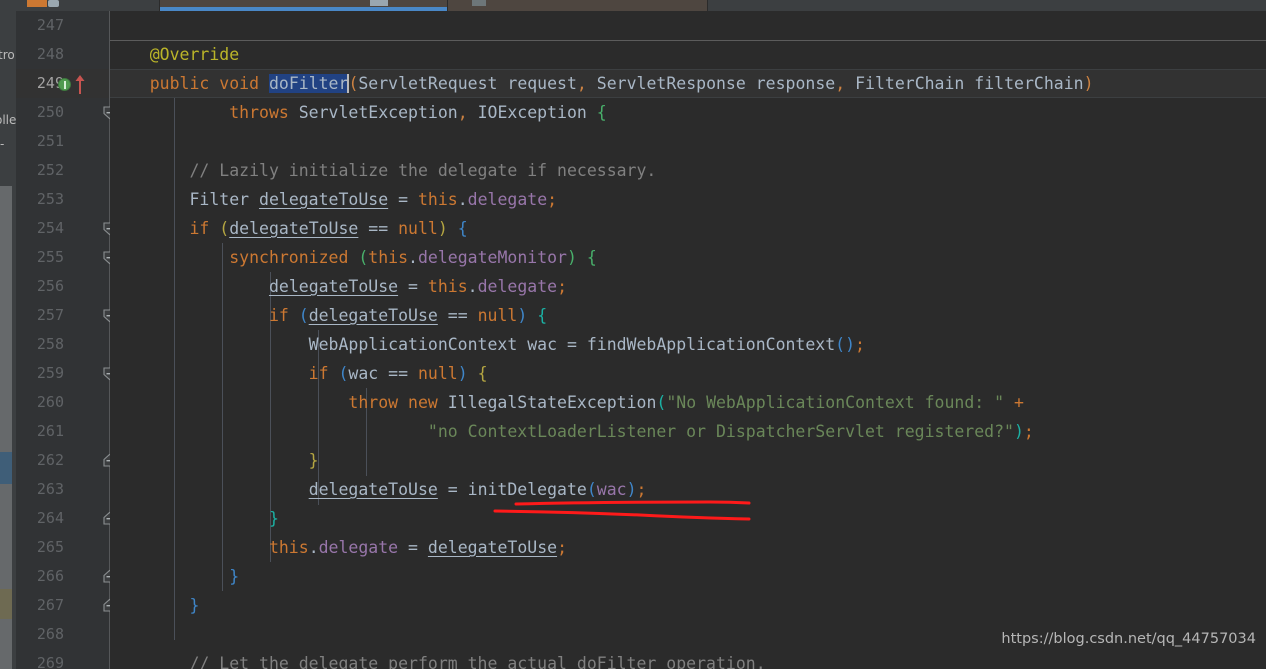 The height and width of the screenshot is (669, 1266). Describe the element at coordinates (40, 199) in the screenshot. I see `gutter-line-number: 253` at that location.